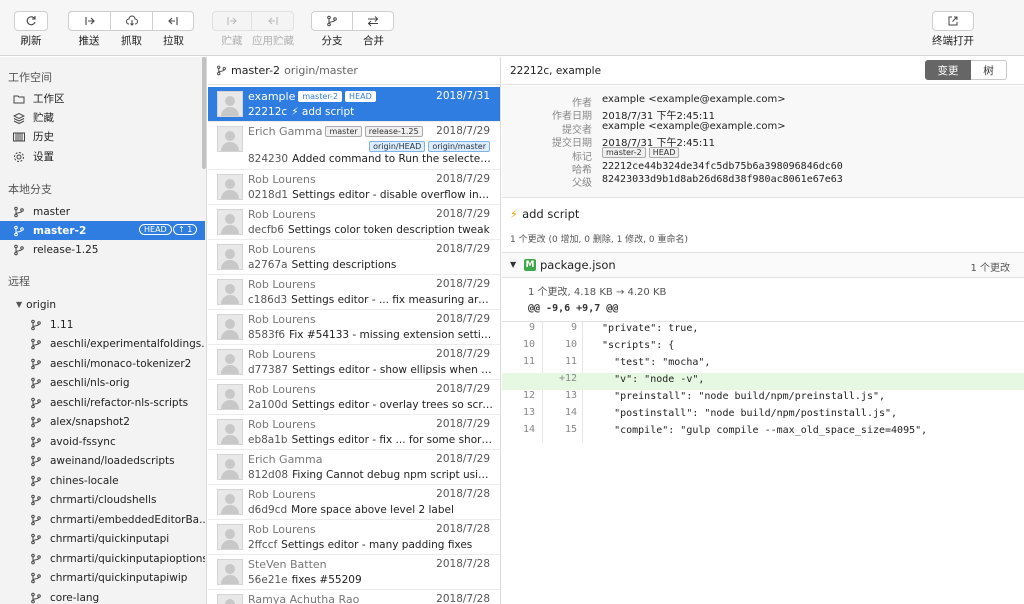 The image size is (1024, 604). Describe the element at coordinates (41, 304) in the screenshot. I see `remote-name: origin` at that location.